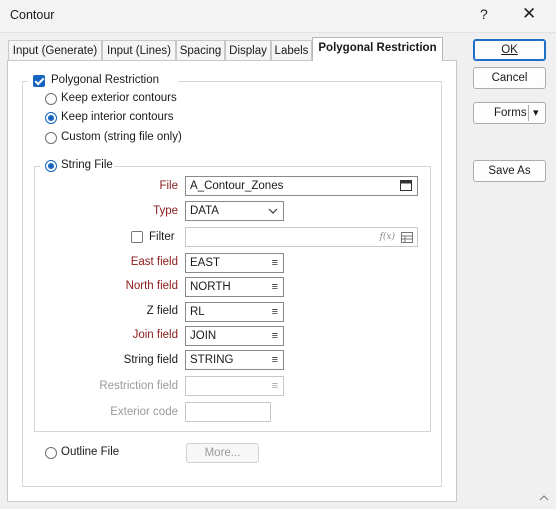 This screenshot has width=556, height=509. I want to click on keep-interior-label: Keep interior contours, so click(117, 117).